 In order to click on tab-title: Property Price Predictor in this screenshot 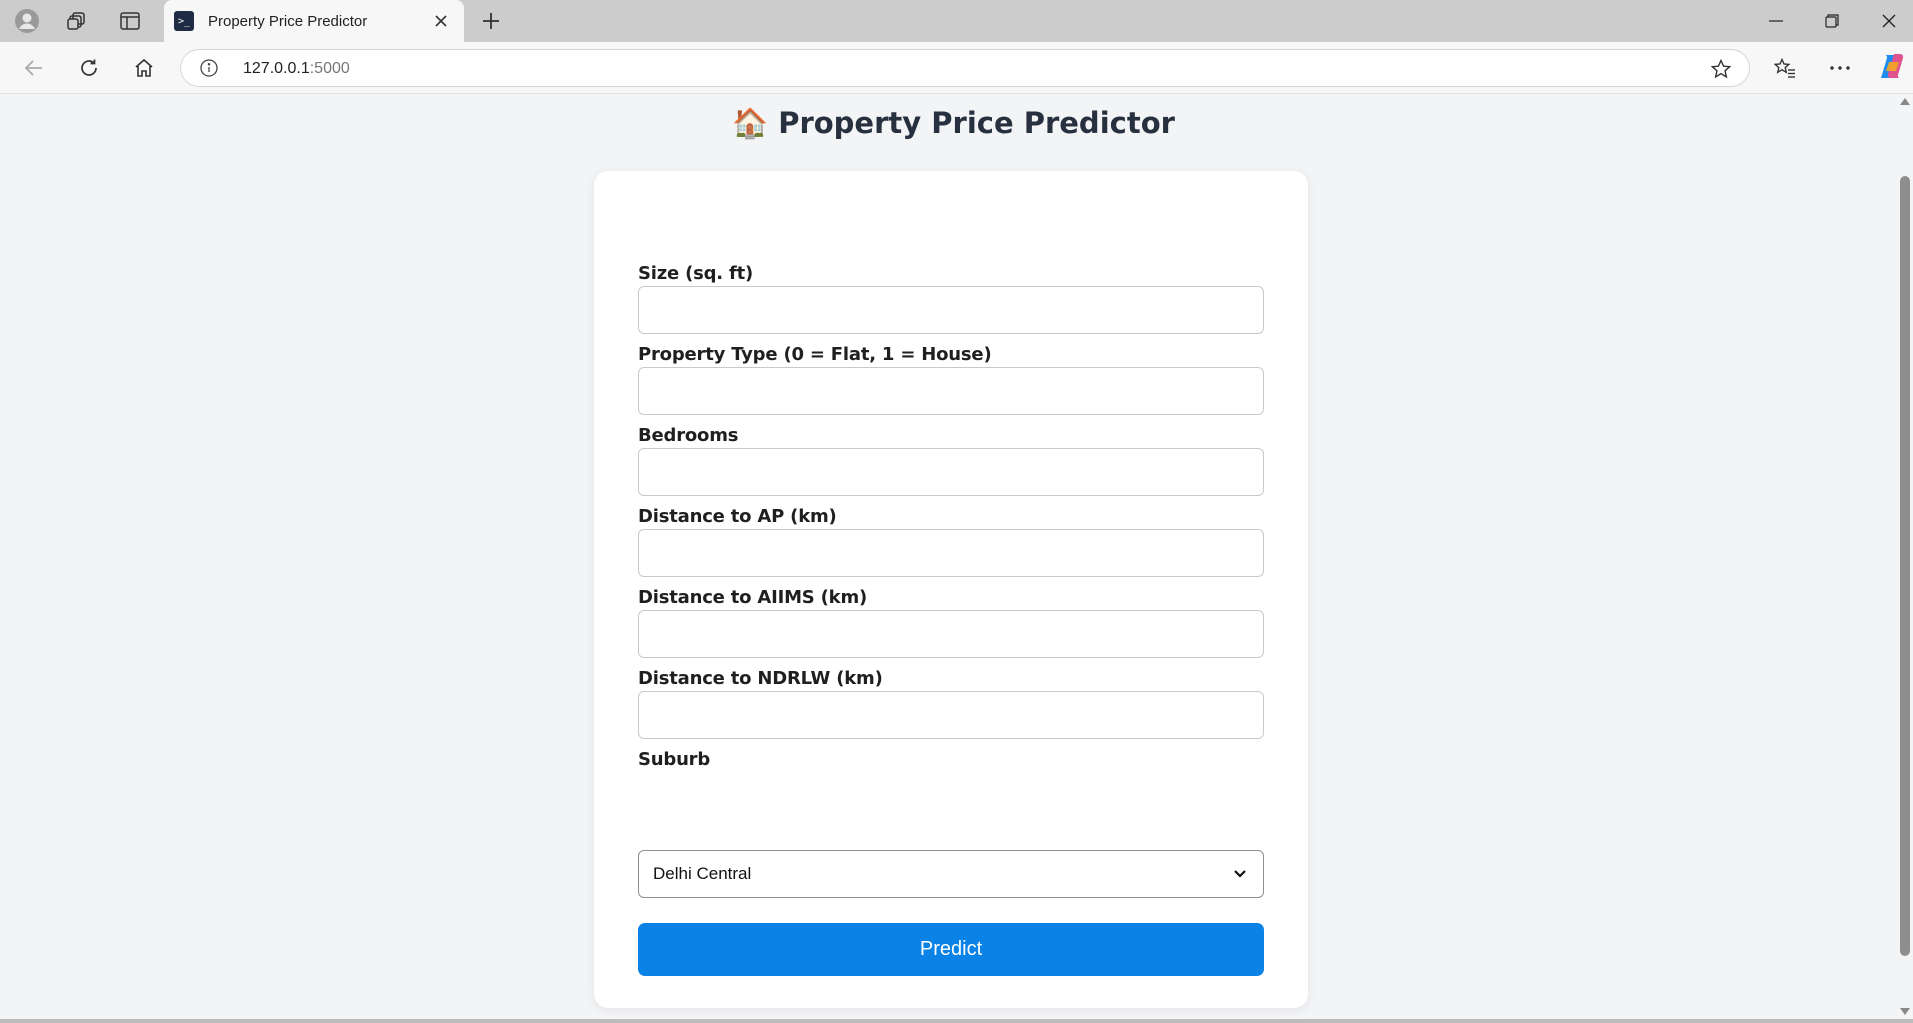, I will do `click(288, 21)`.